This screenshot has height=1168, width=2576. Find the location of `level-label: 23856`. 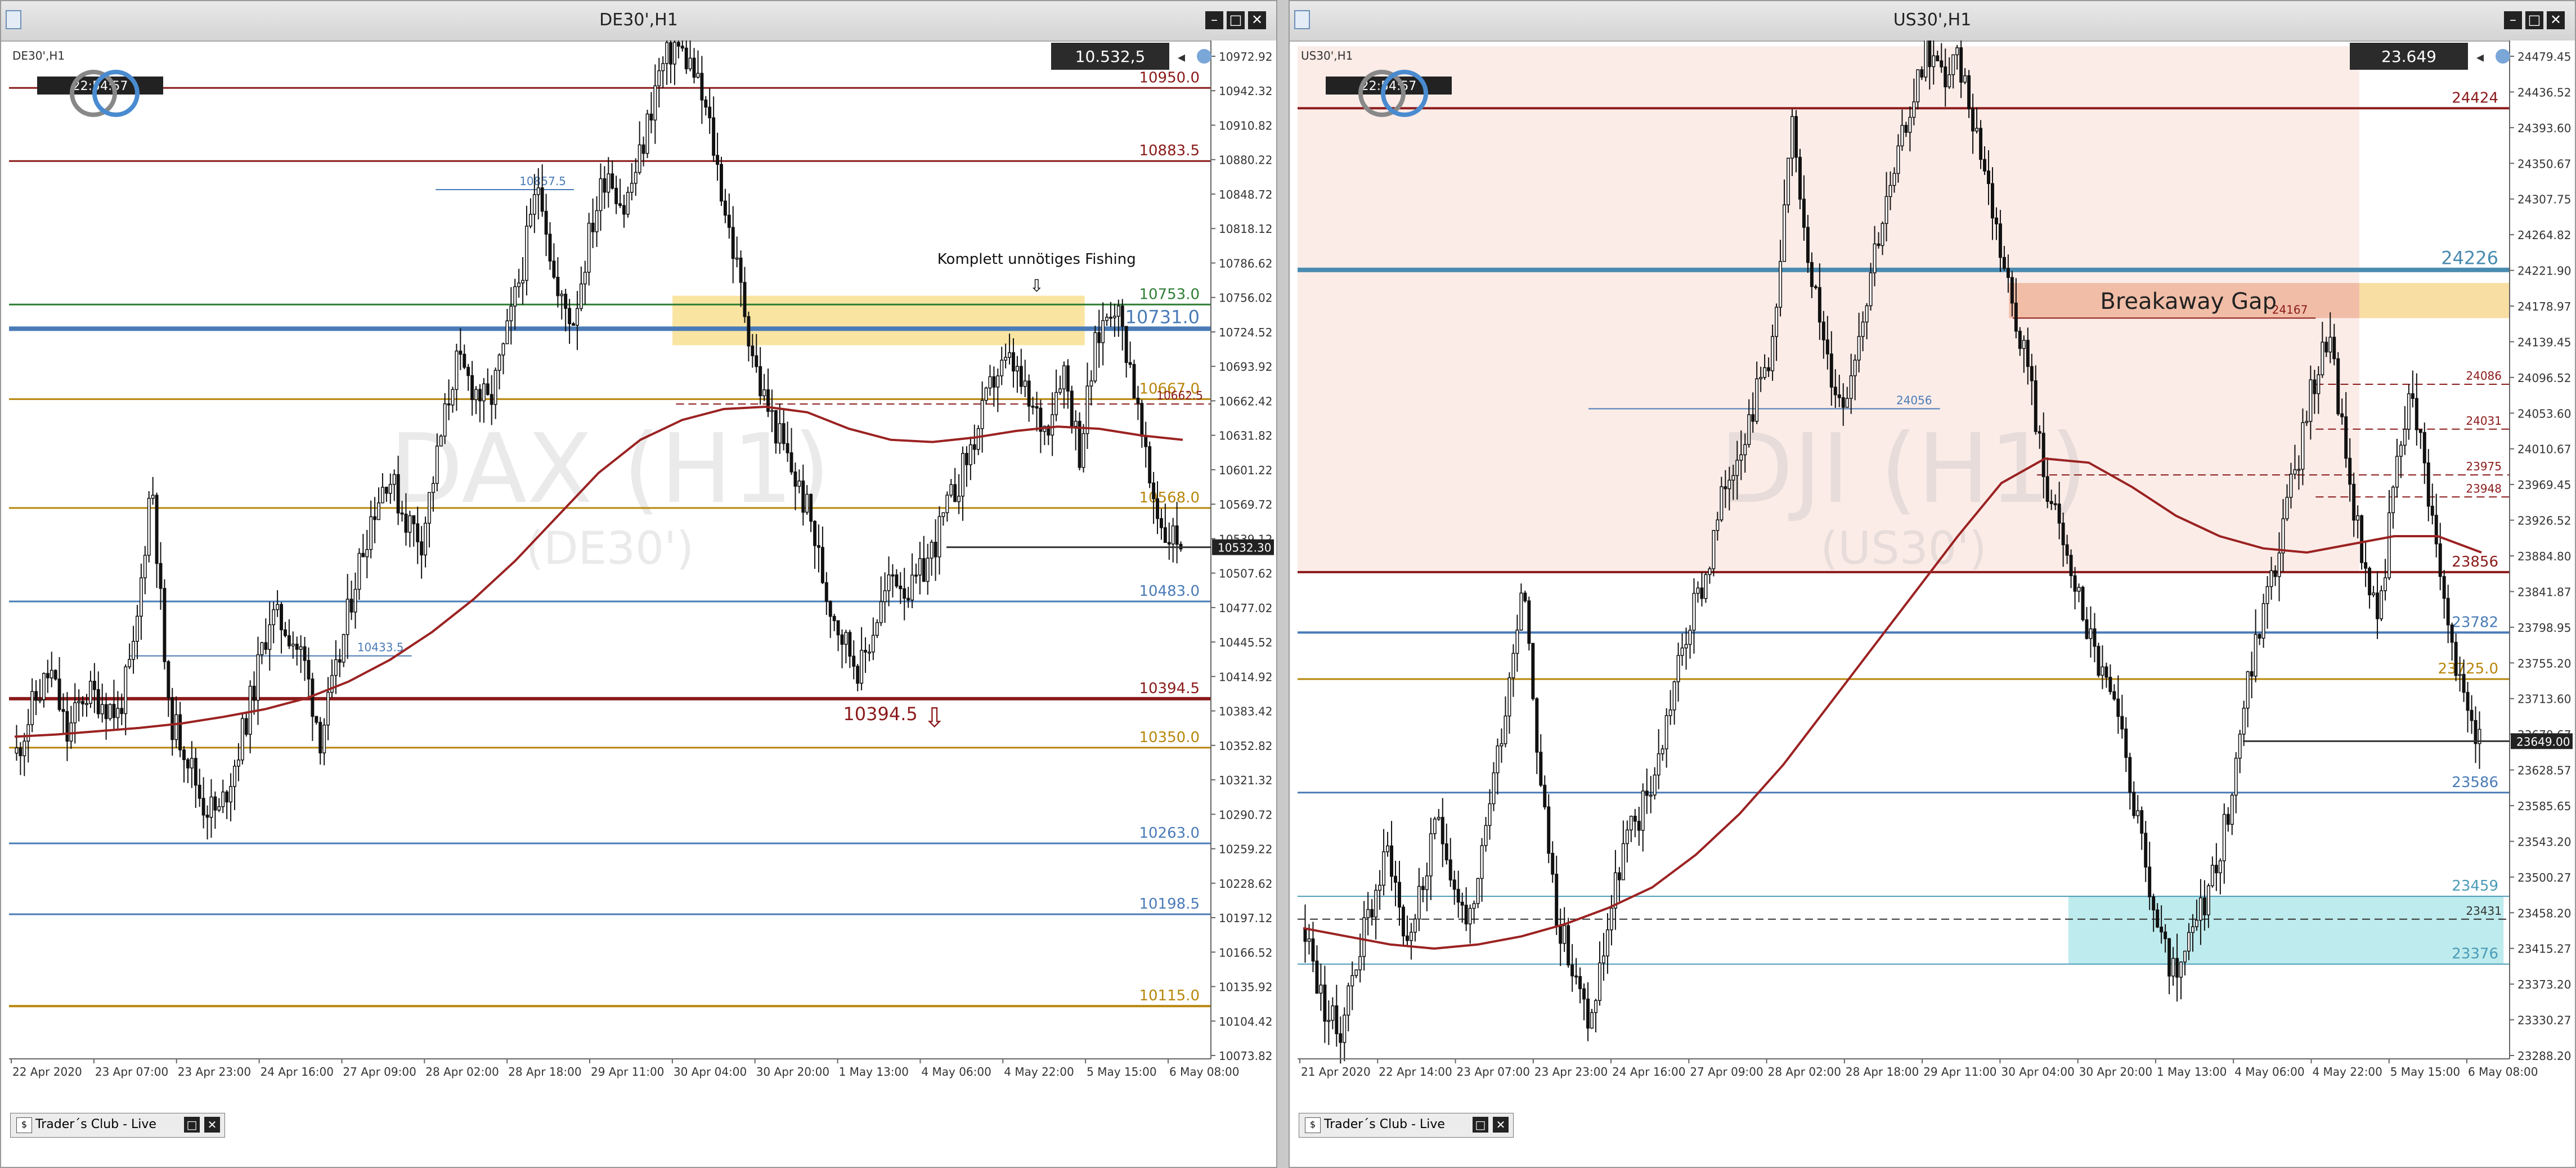

level-label: 23856 is located at coordinates (2475, 562).